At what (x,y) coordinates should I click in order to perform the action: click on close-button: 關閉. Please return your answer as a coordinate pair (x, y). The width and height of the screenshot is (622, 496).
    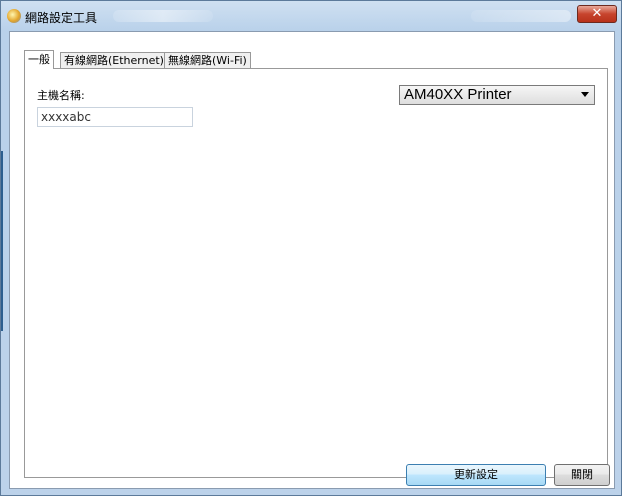
    Looking at the image, I should click on (582, 475).